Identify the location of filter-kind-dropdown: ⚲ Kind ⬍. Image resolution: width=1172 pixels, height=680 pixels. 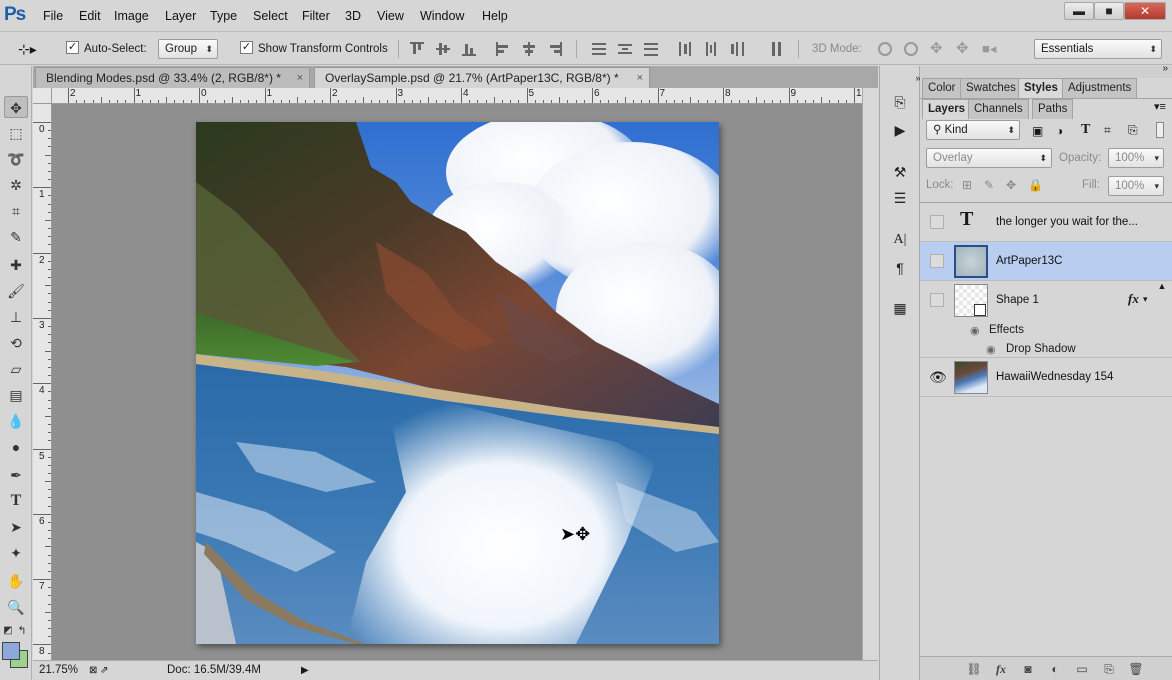
(973, 130).